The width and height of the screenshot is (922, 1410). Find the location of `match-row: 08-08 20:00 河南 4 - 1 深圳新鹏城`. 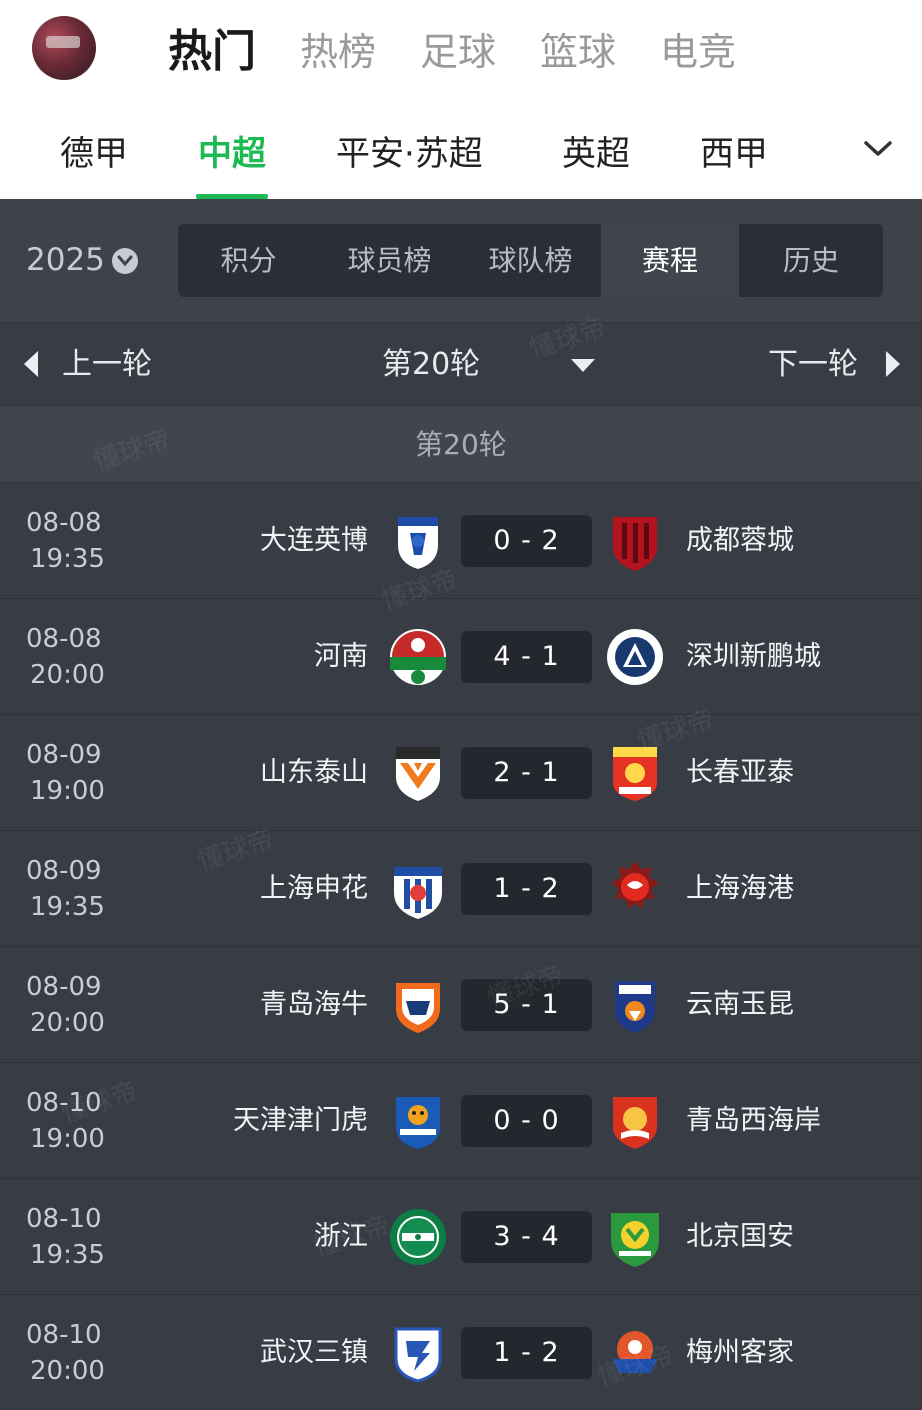

match-row: 08-08 20:00 河南 4 - 1 深圳新鹏城 is located at coordinates (461, 656).